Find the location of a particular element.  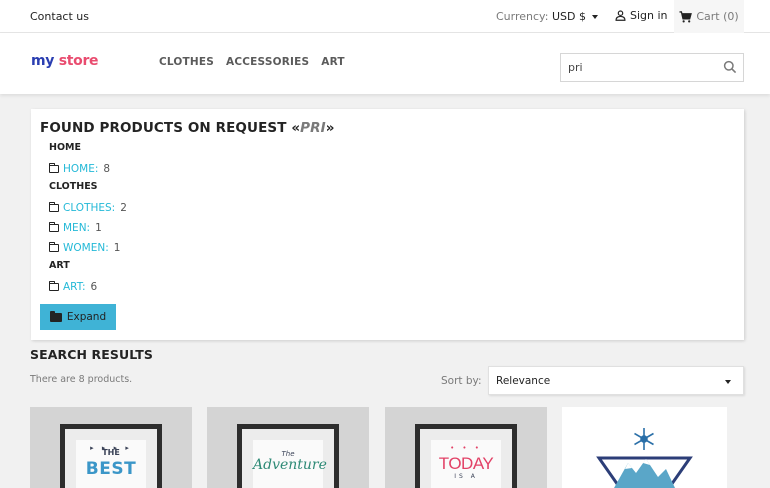

main-nav: CLOTHES ACCESSORIES ART is located at coordinates (252, 62).